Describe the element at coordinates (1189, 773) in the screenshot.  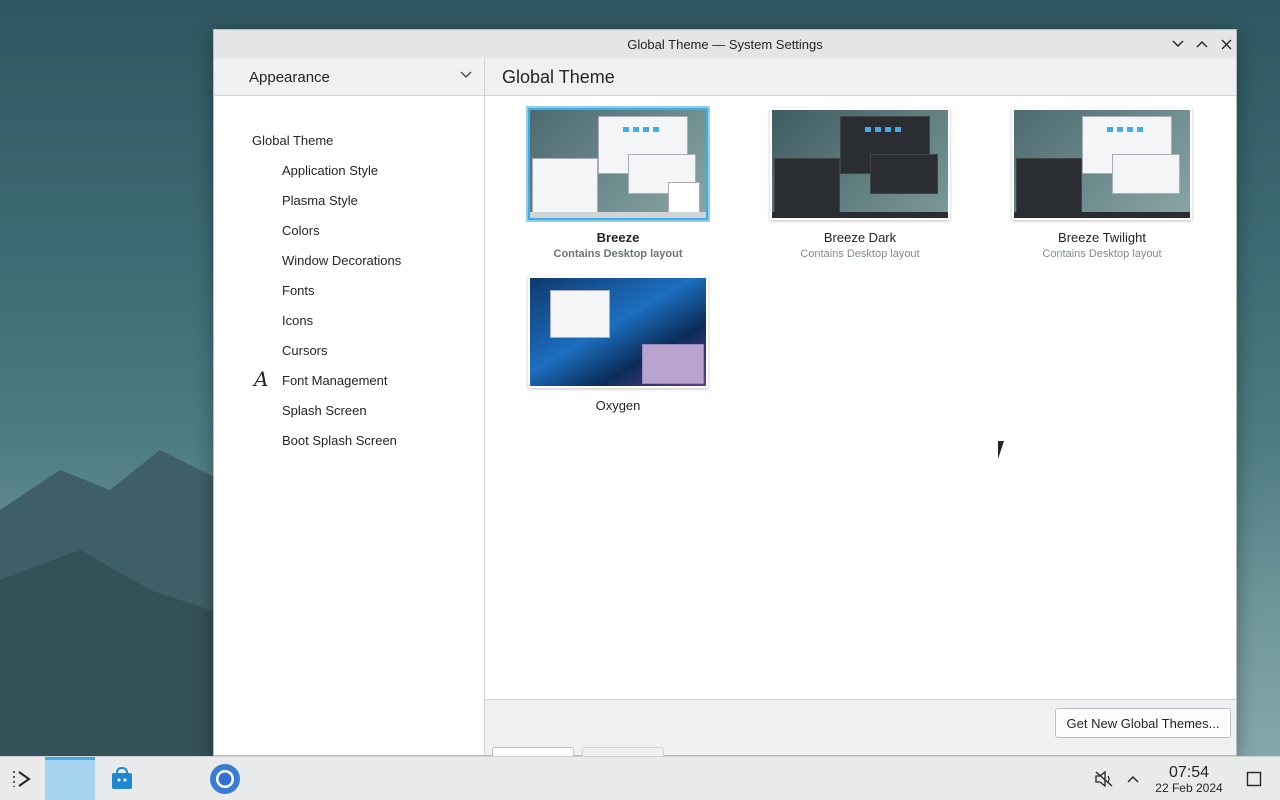
I see `clock-time: 07:54` at that location.